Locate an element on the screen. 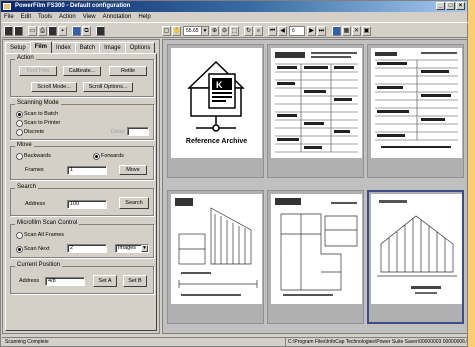 The height and width of the screenshot is (347, 475). retile-button: Retile is located at coordinates (128, 71).